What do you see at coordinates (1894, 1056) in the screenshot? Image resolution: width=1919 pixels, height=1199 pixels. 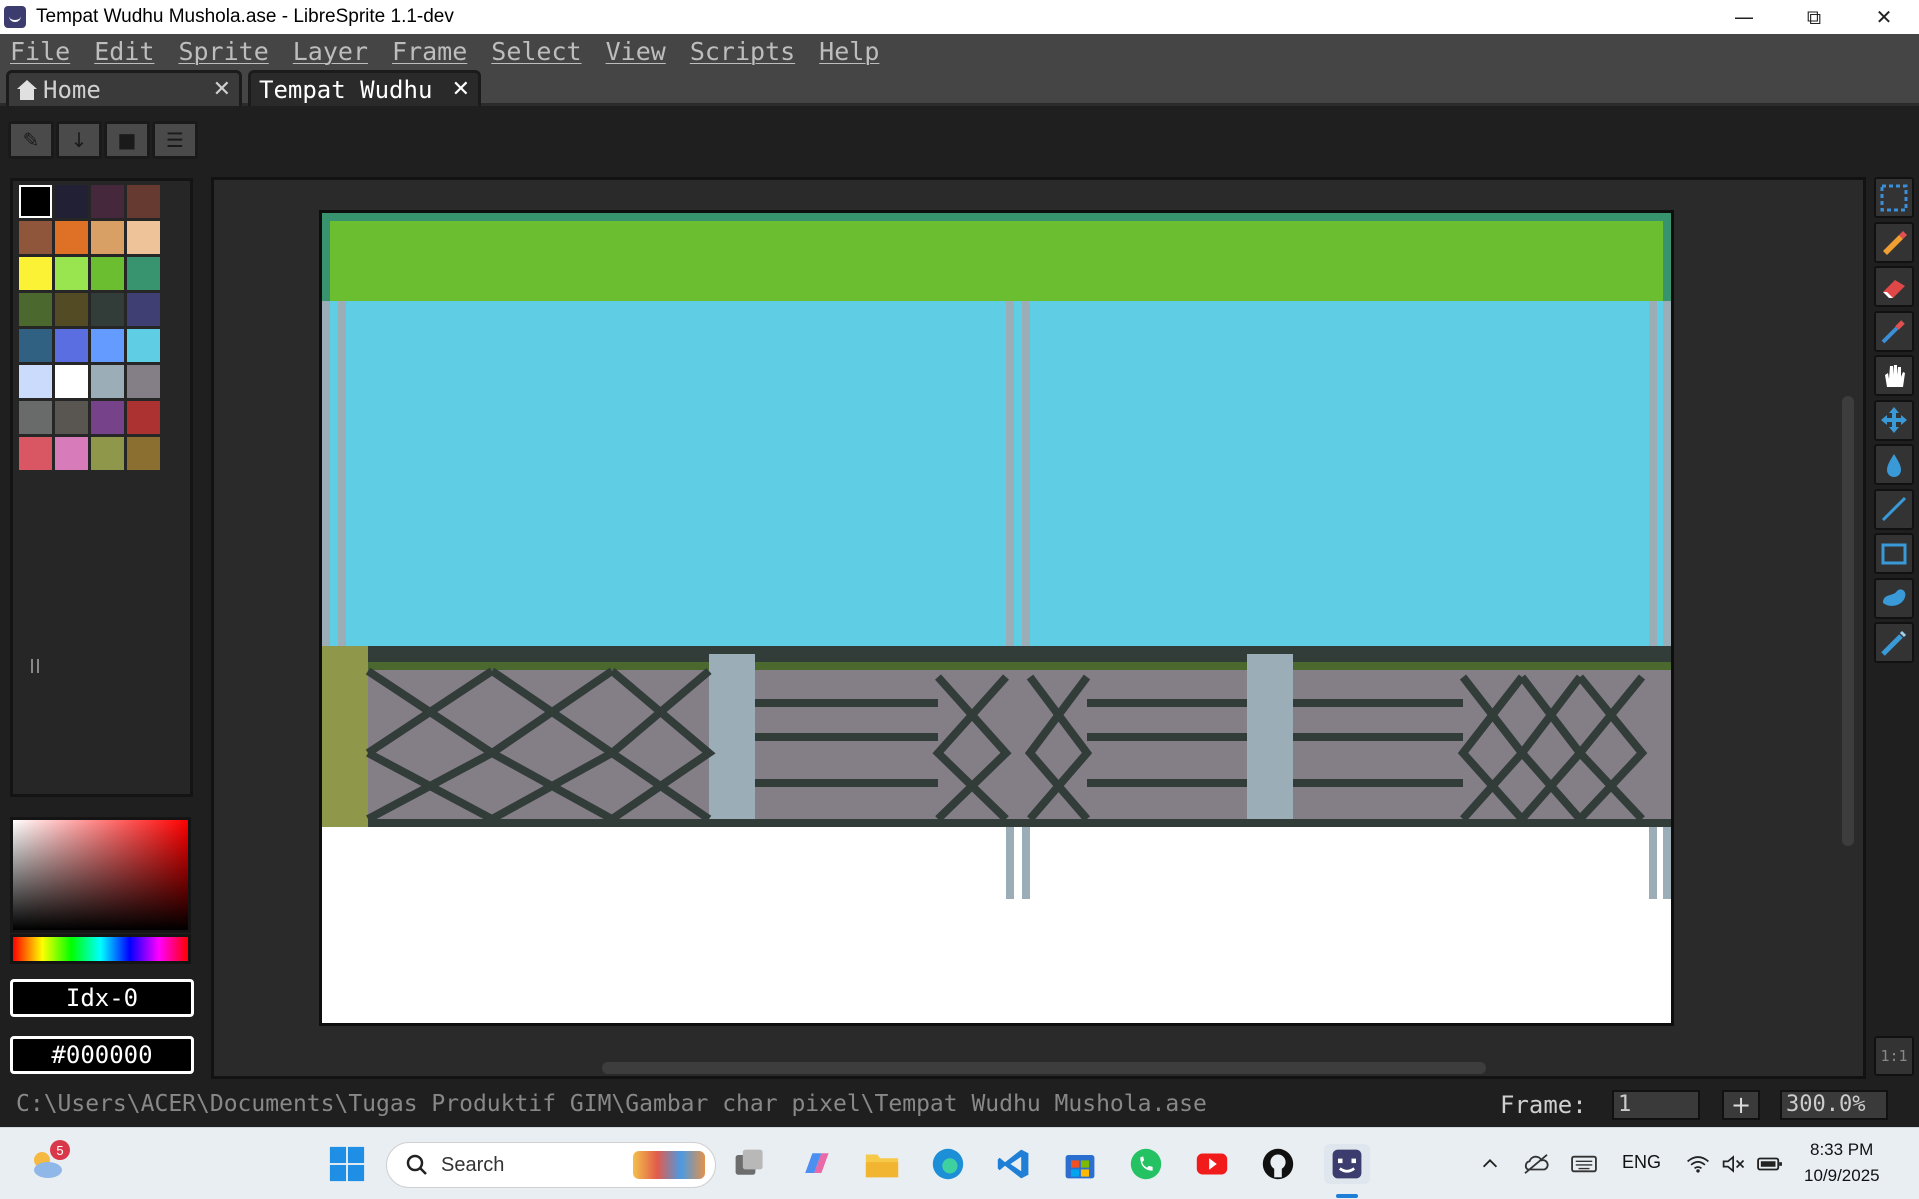 I see `zoom-reset-button: 1:1` at bounding box center [1894, 1056].